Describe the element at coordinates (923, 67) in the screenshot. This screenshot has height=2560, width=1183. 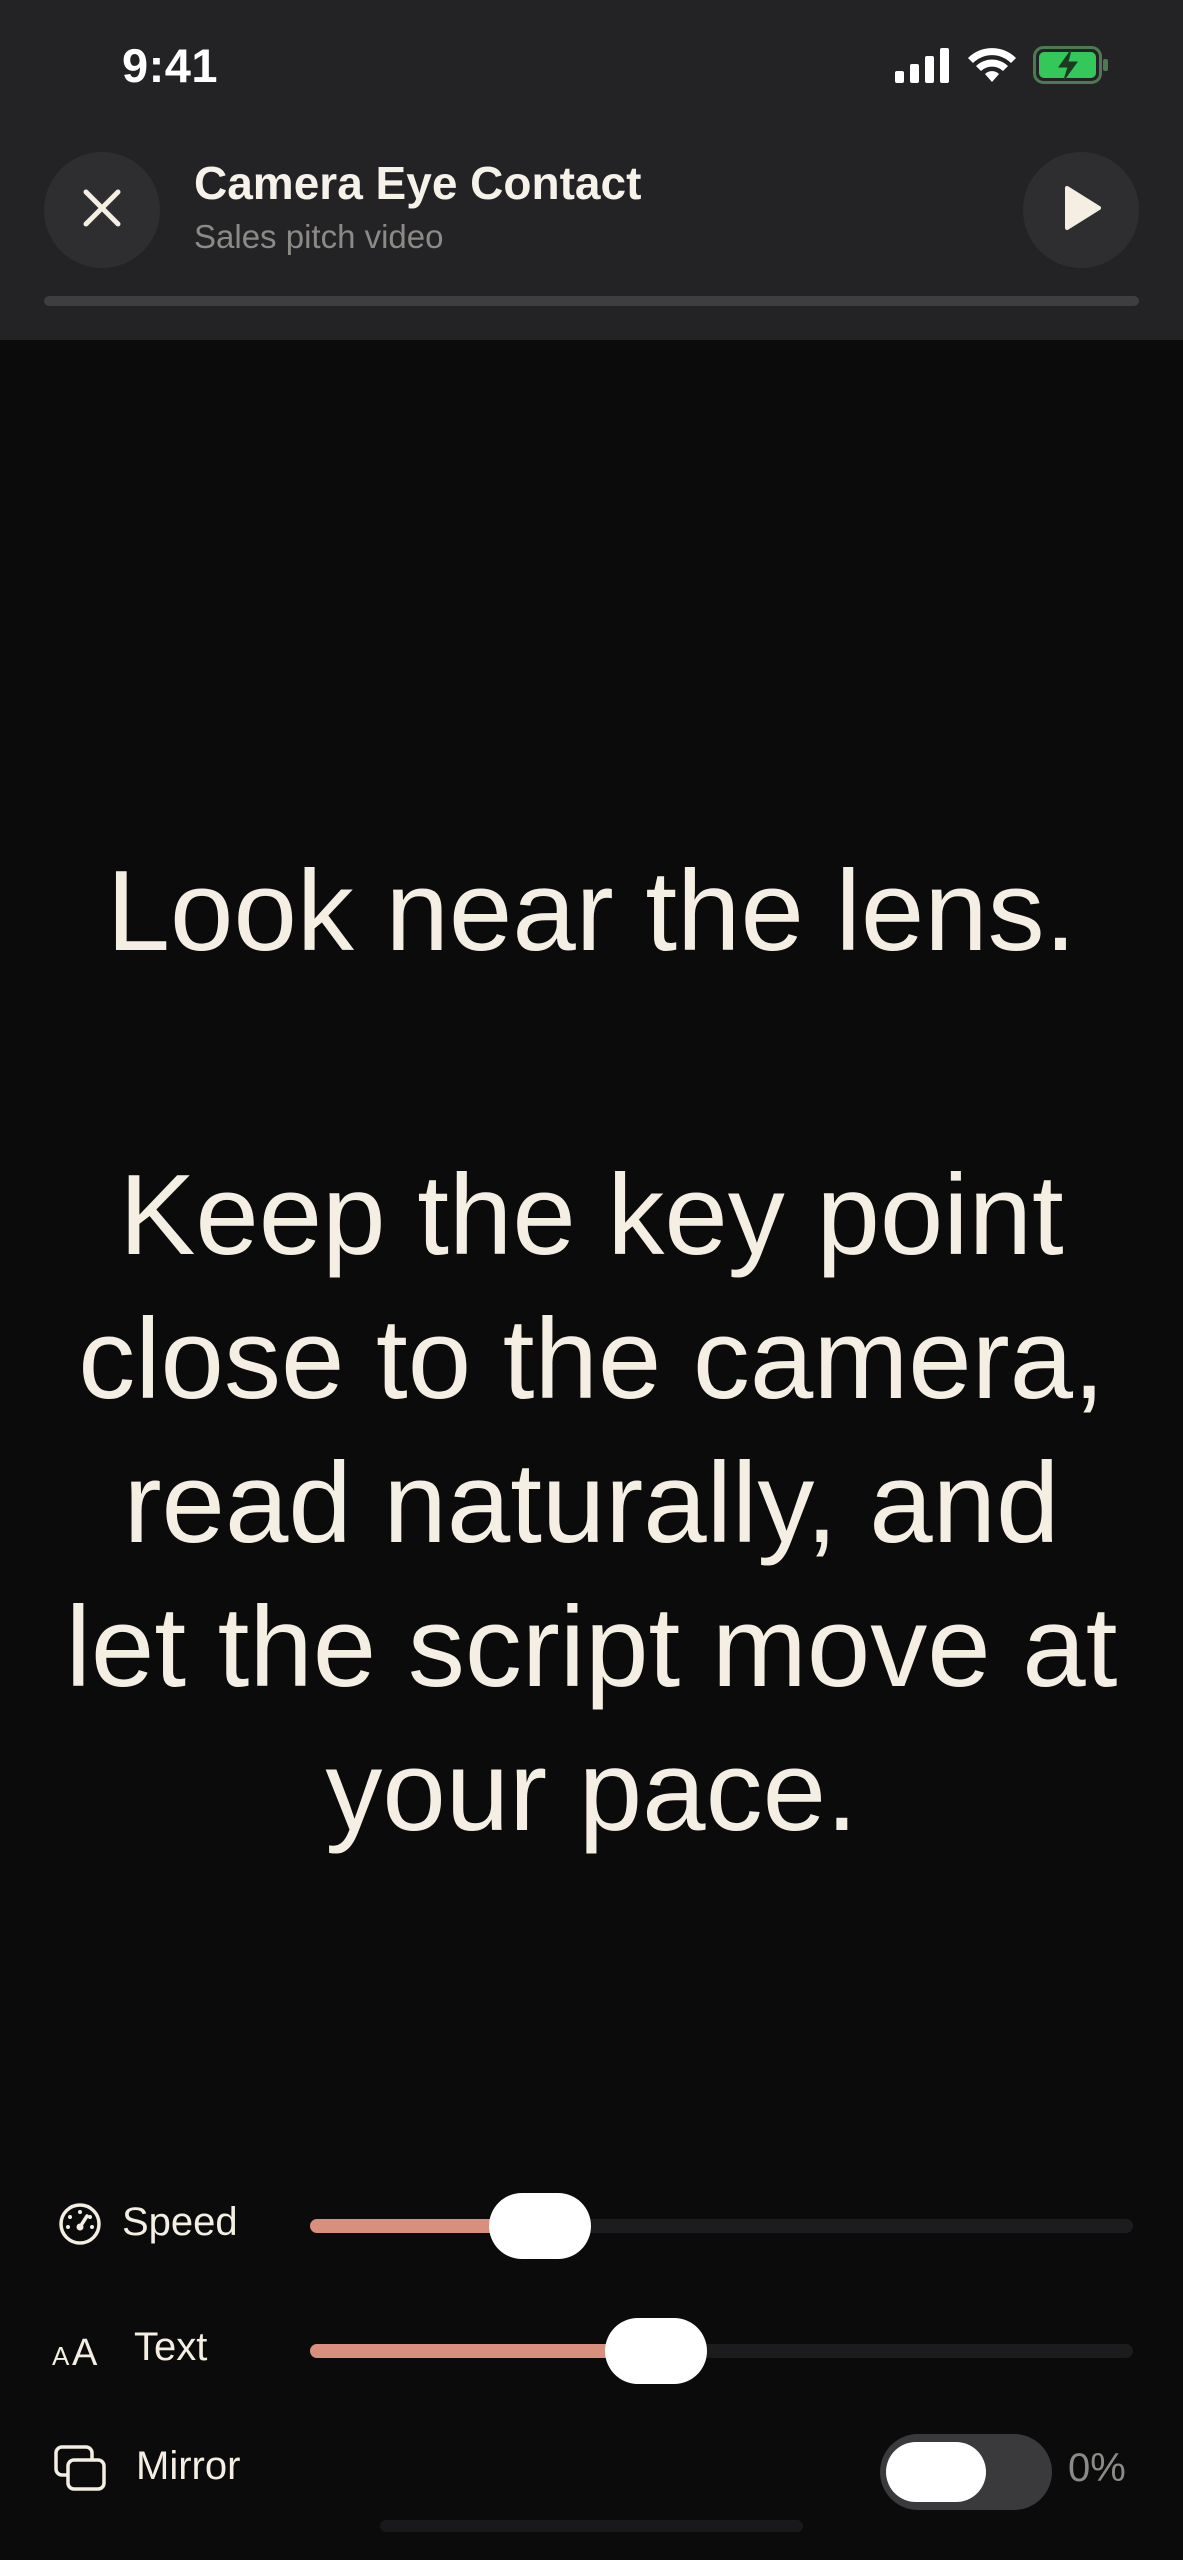
I see `cellular-signal-icon` at that location.